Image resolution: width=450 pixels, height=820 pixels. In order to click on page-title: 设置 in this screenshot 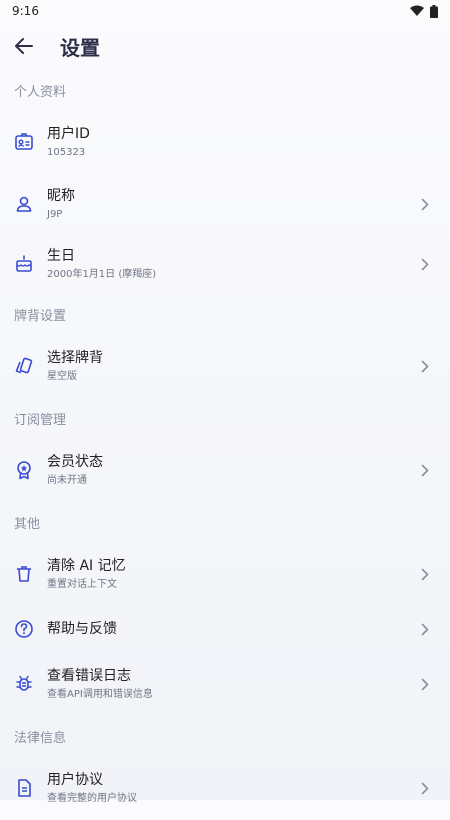, I will do `click(80, 47)`.